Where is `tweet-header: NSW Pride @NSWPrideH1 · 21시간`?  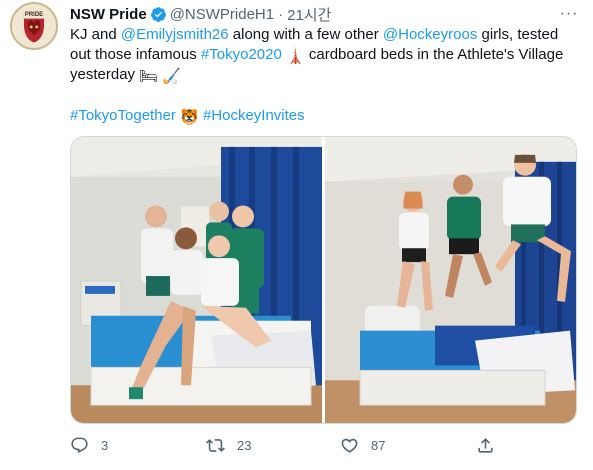 tweet-header: NSW Pride @NSWPrideH1 · 21시간 is located at coordinates (200, 14).